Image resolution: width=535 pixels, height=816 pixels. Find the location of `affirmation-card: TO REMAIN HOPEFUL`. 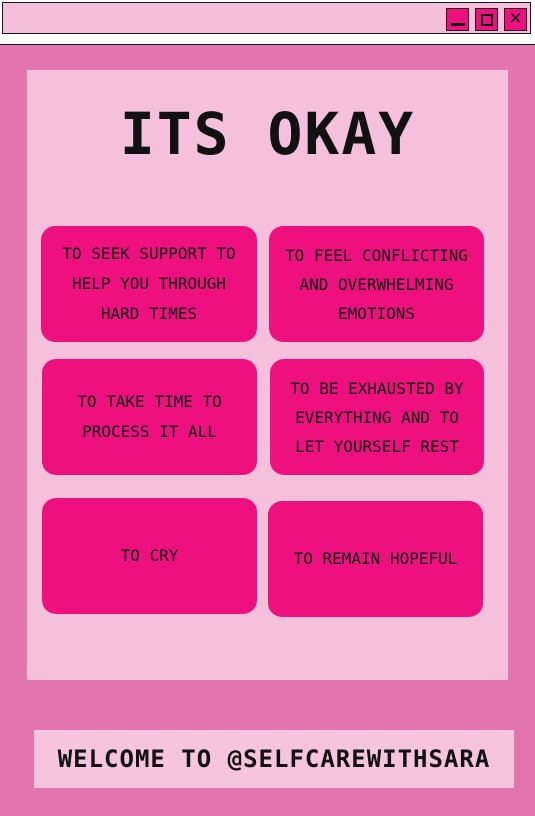

affirmation-card: TO REMAIN HOPEFUL is located at coordinates (375, 559).